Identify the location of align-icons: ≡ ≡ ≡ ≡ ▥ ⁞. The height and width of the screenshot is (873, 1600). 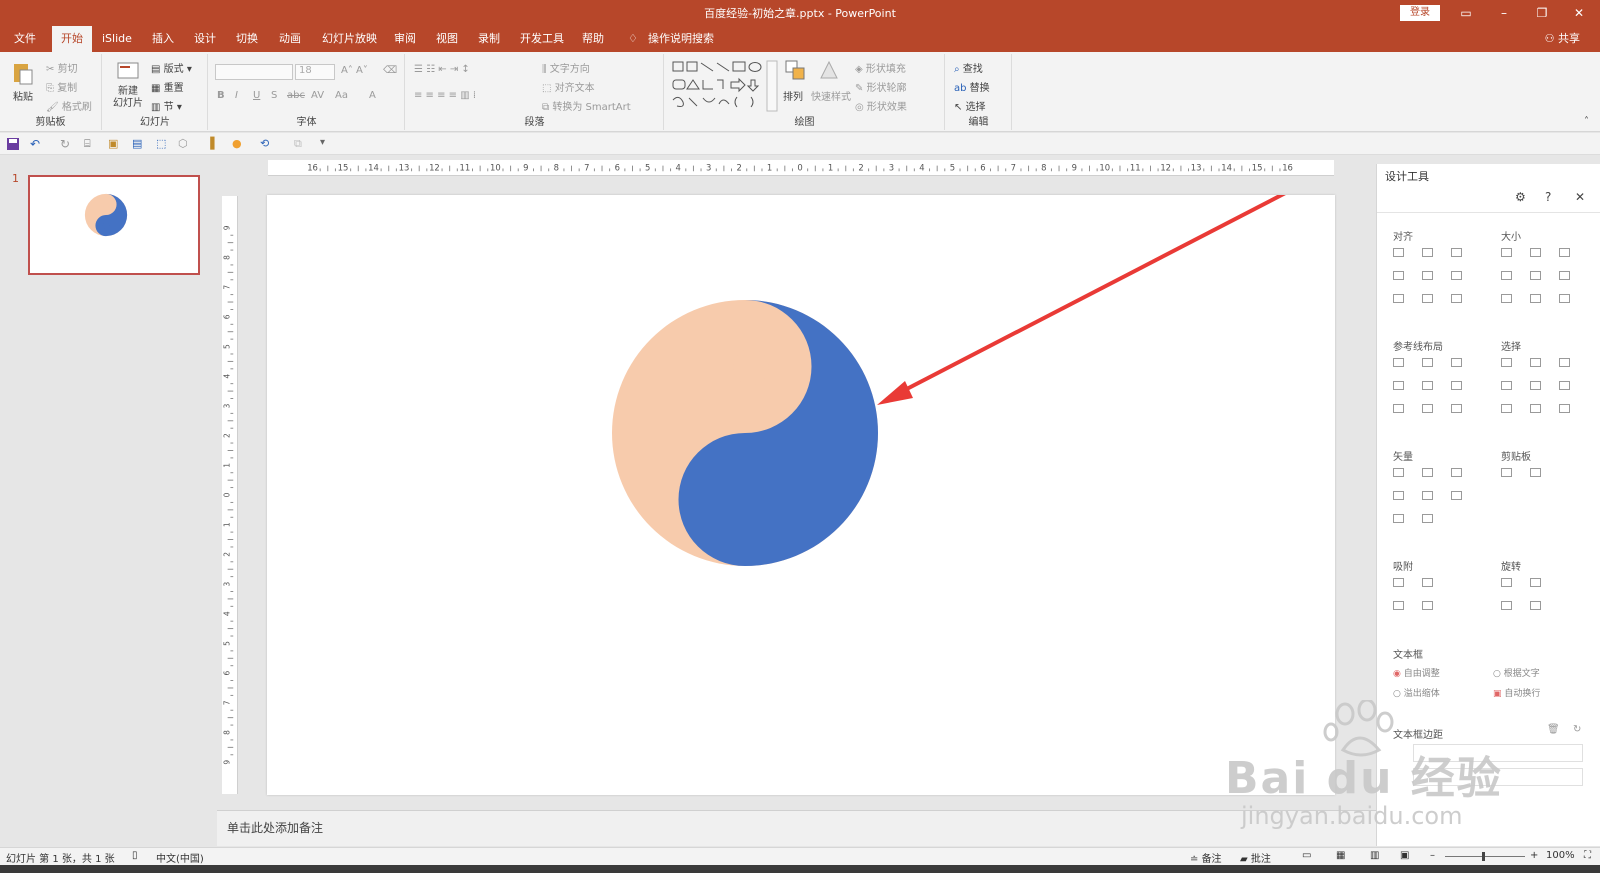
(445, 95).